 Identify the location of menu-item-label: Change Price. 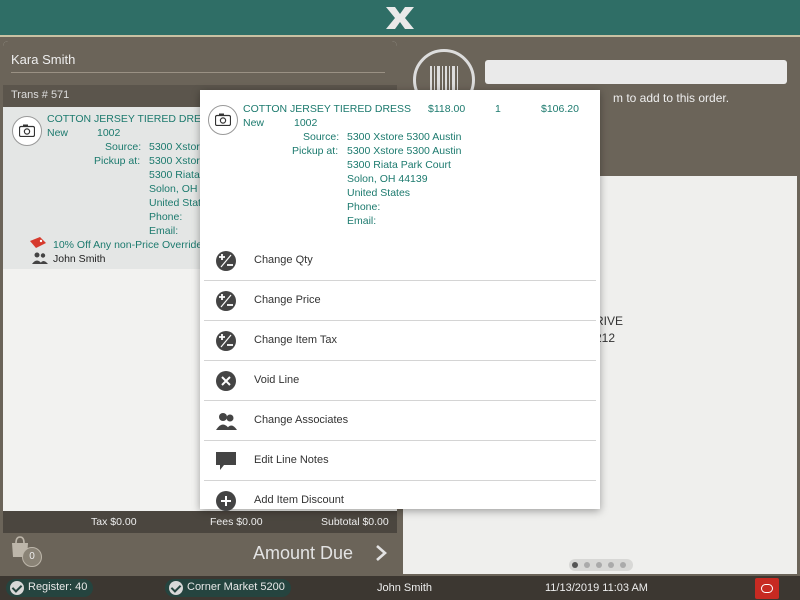
(287, 300).